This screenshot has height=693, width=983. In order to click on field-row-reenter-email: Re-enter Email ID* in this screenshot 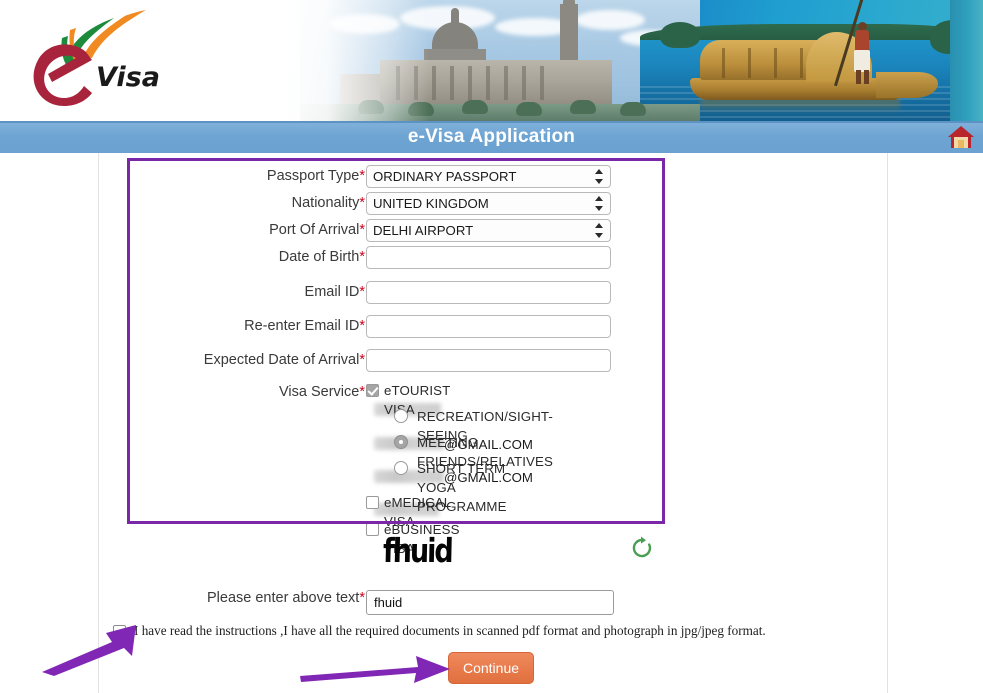, I will do `click(491, 328)`.